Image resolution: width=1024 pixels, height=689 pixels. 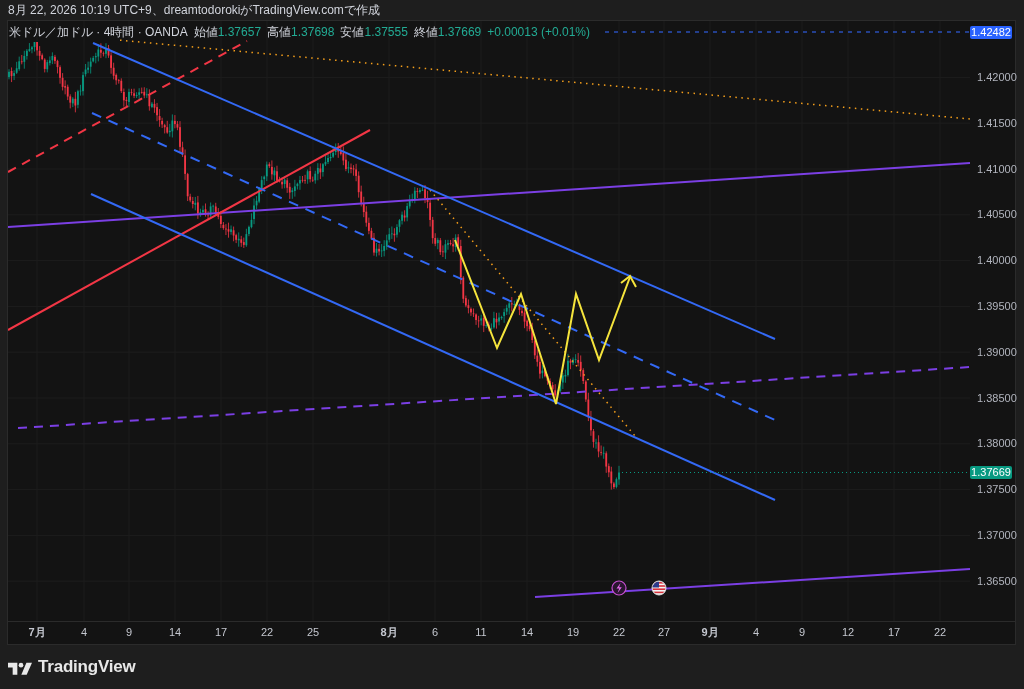 I want to click on price-label: 1.37000, so click(x=997, y=535).